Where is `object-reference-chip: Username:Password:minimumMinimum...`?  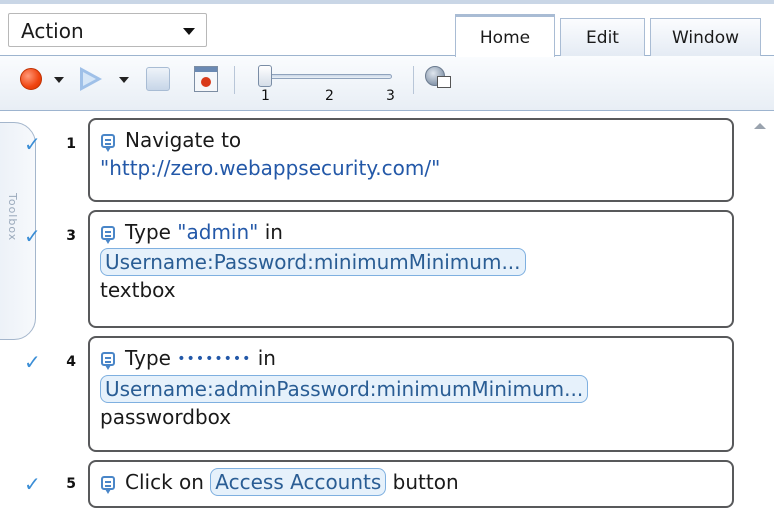 object-reference-chip: Username:Password:minimumMinimum... is located at coordinates (313, 262).